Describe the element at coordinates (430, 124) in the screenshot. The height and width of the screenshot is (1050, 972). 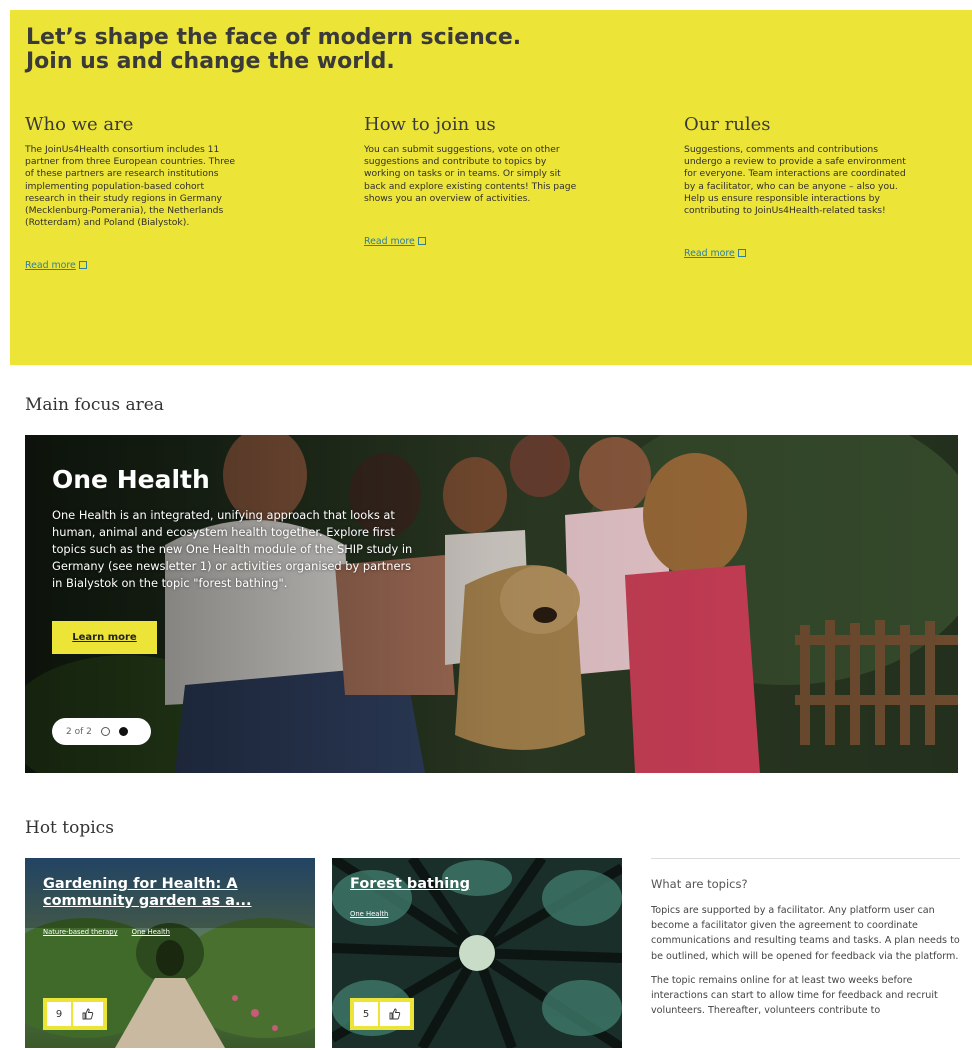
I see `how-to-join-heading: How to join us` at that location.